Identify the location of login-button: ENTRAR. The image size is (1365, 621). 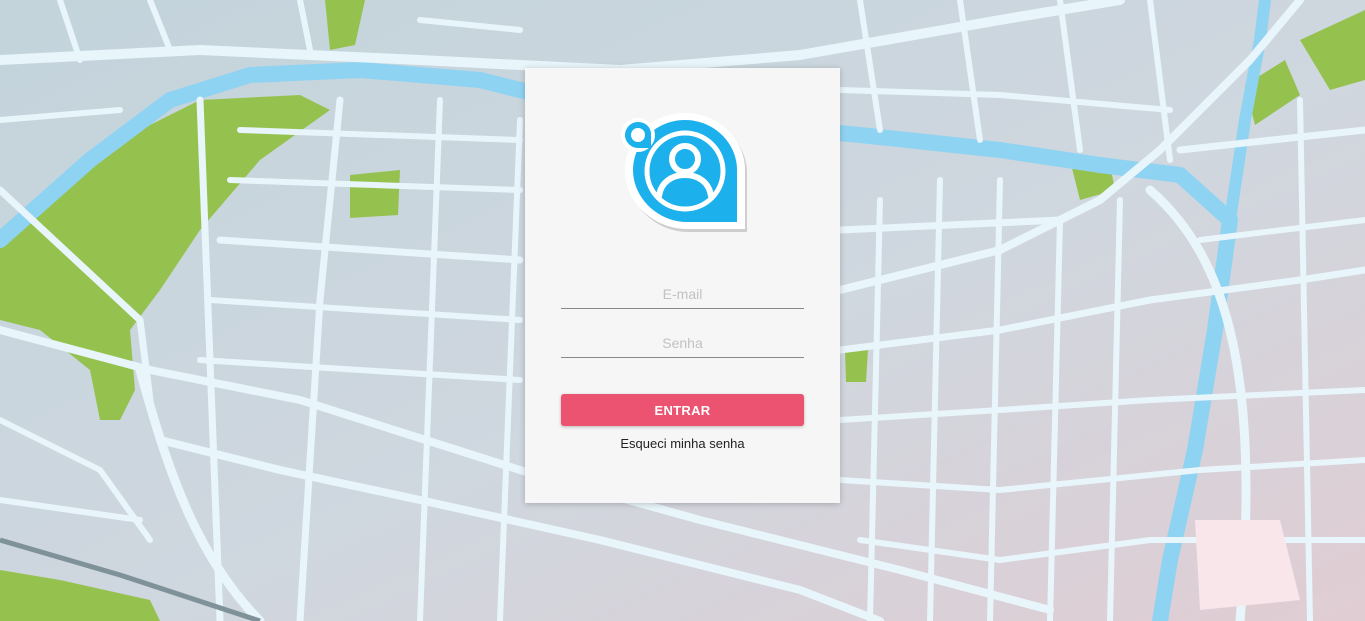
(682, 410).